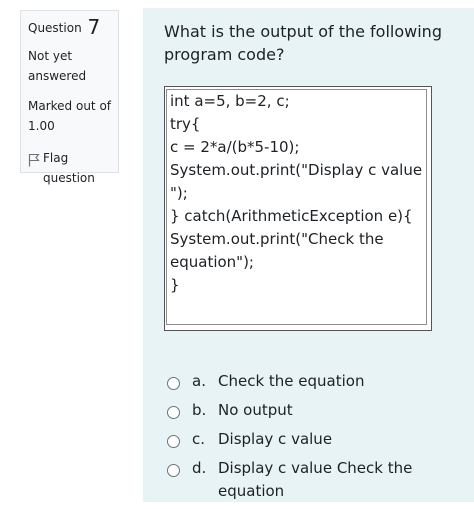 This screenshot has height=509, width=474. I want to click on option-text: Display c value, so click(275, 439).